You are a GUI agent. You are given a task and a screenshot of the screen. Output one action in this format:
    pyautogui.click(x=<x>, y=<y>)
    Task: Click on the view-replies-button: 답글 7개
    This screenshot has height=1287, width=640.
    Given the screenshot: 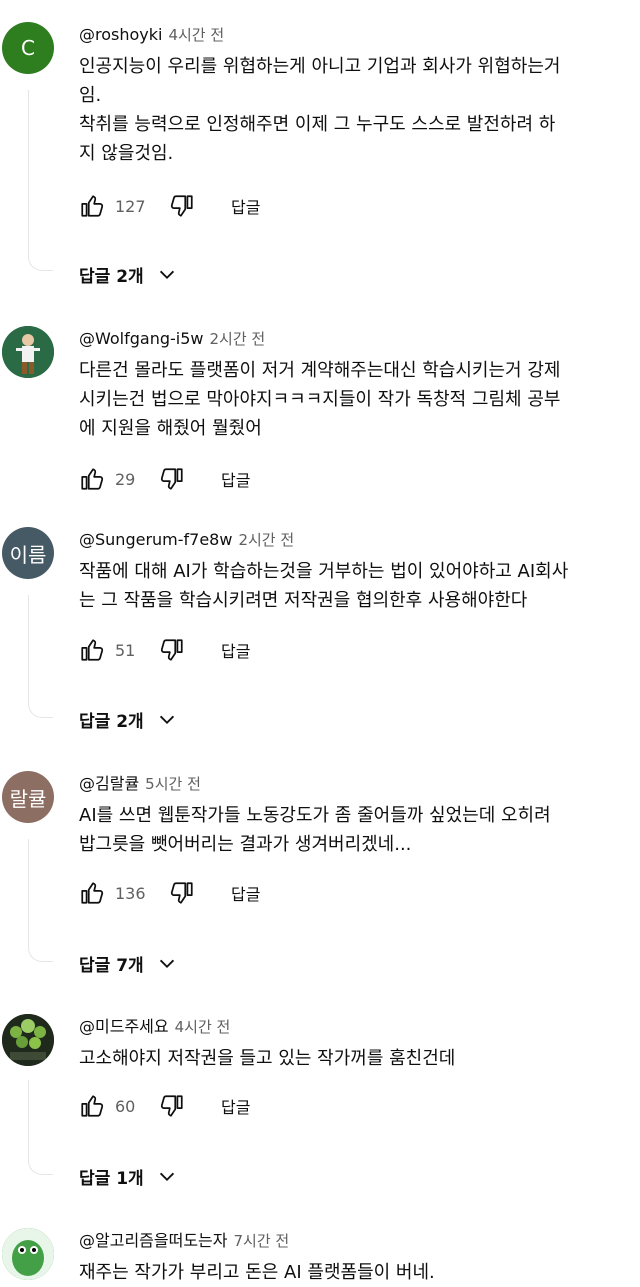 What is the action you would take?
    pyautogui.click(x=128, y=963)
    